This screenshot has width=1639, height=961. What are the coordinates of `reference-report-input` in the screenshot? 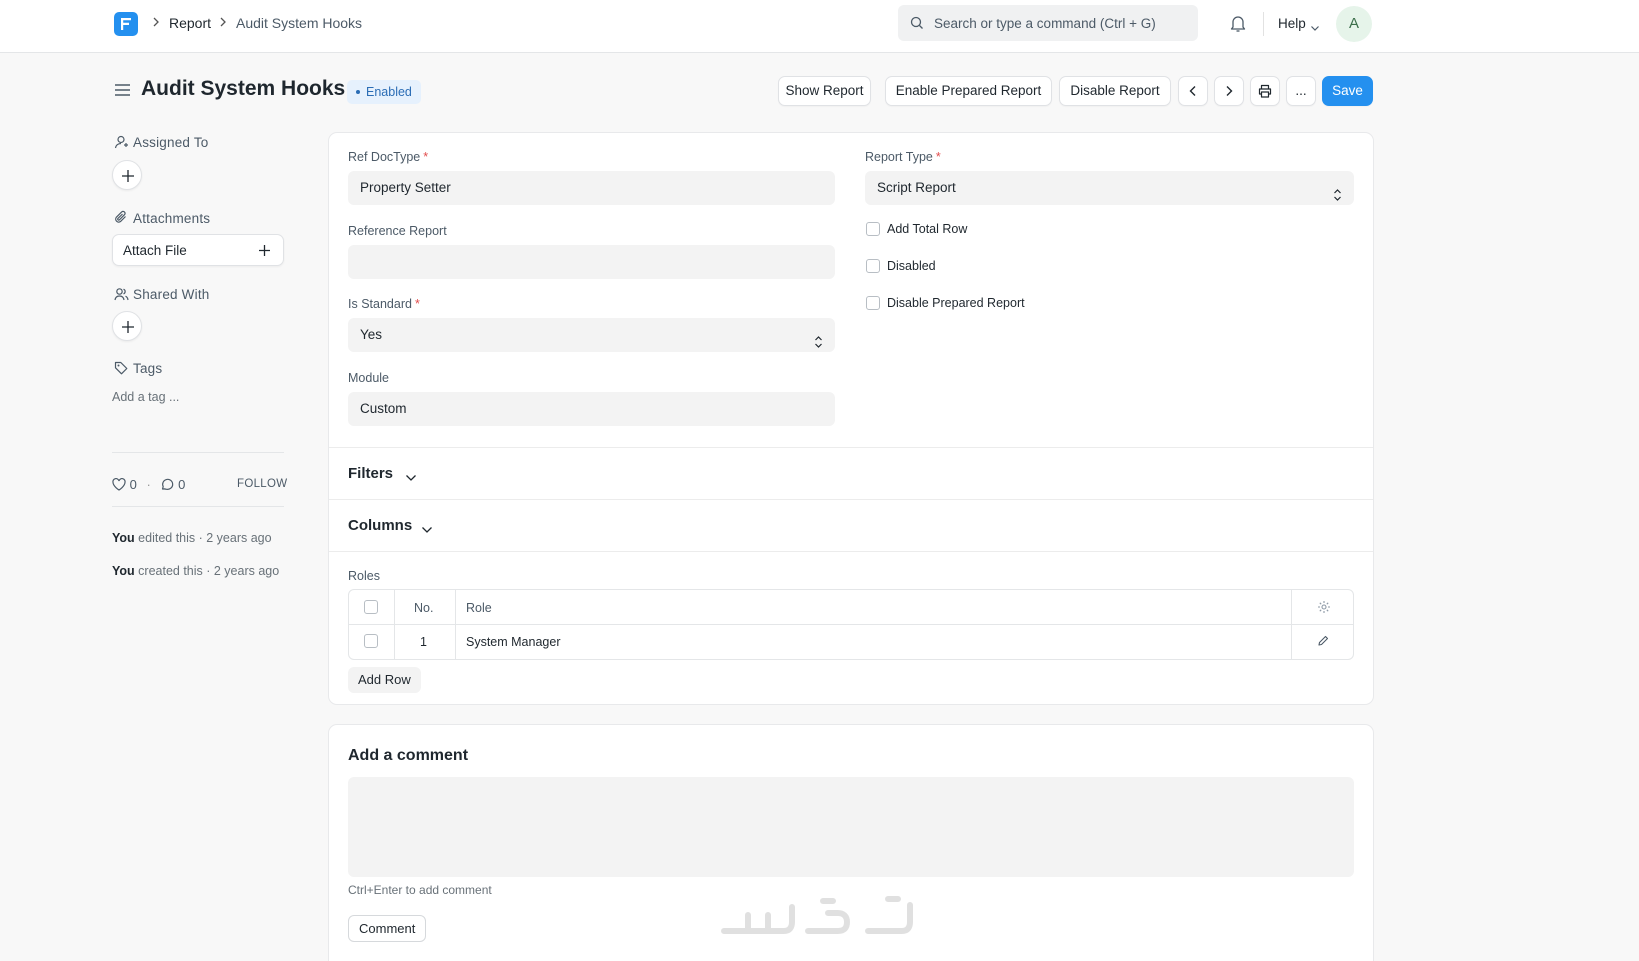 It's located at (591, 262).